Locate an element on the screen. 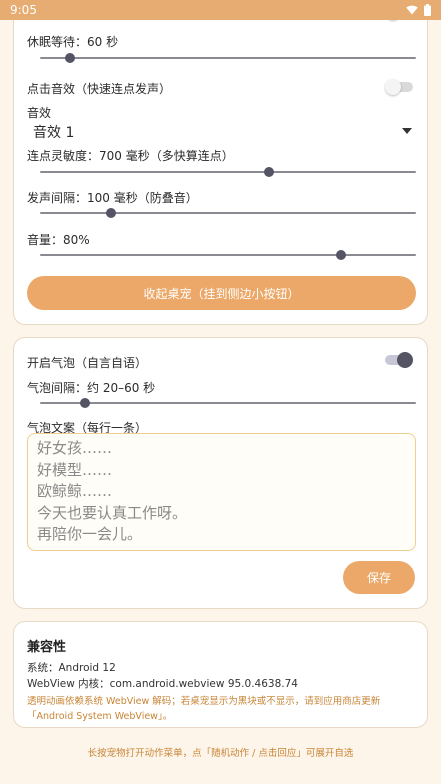 This screenshot has width=441, height=784. status-time: 9:05 is located at coordinates (23, 10).